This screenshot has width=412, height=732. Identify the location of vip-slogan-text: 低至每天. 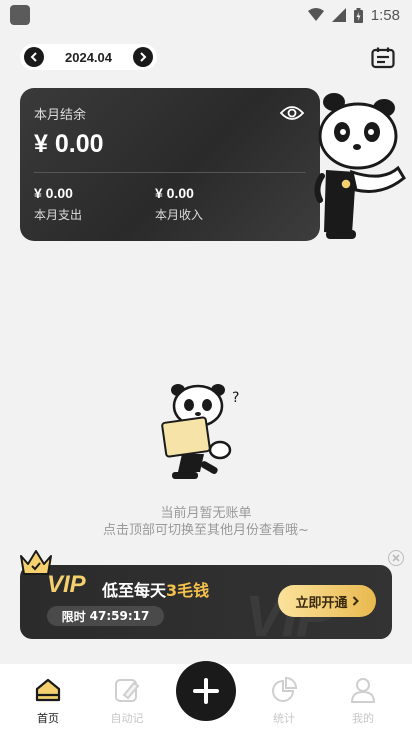
(134, 590).